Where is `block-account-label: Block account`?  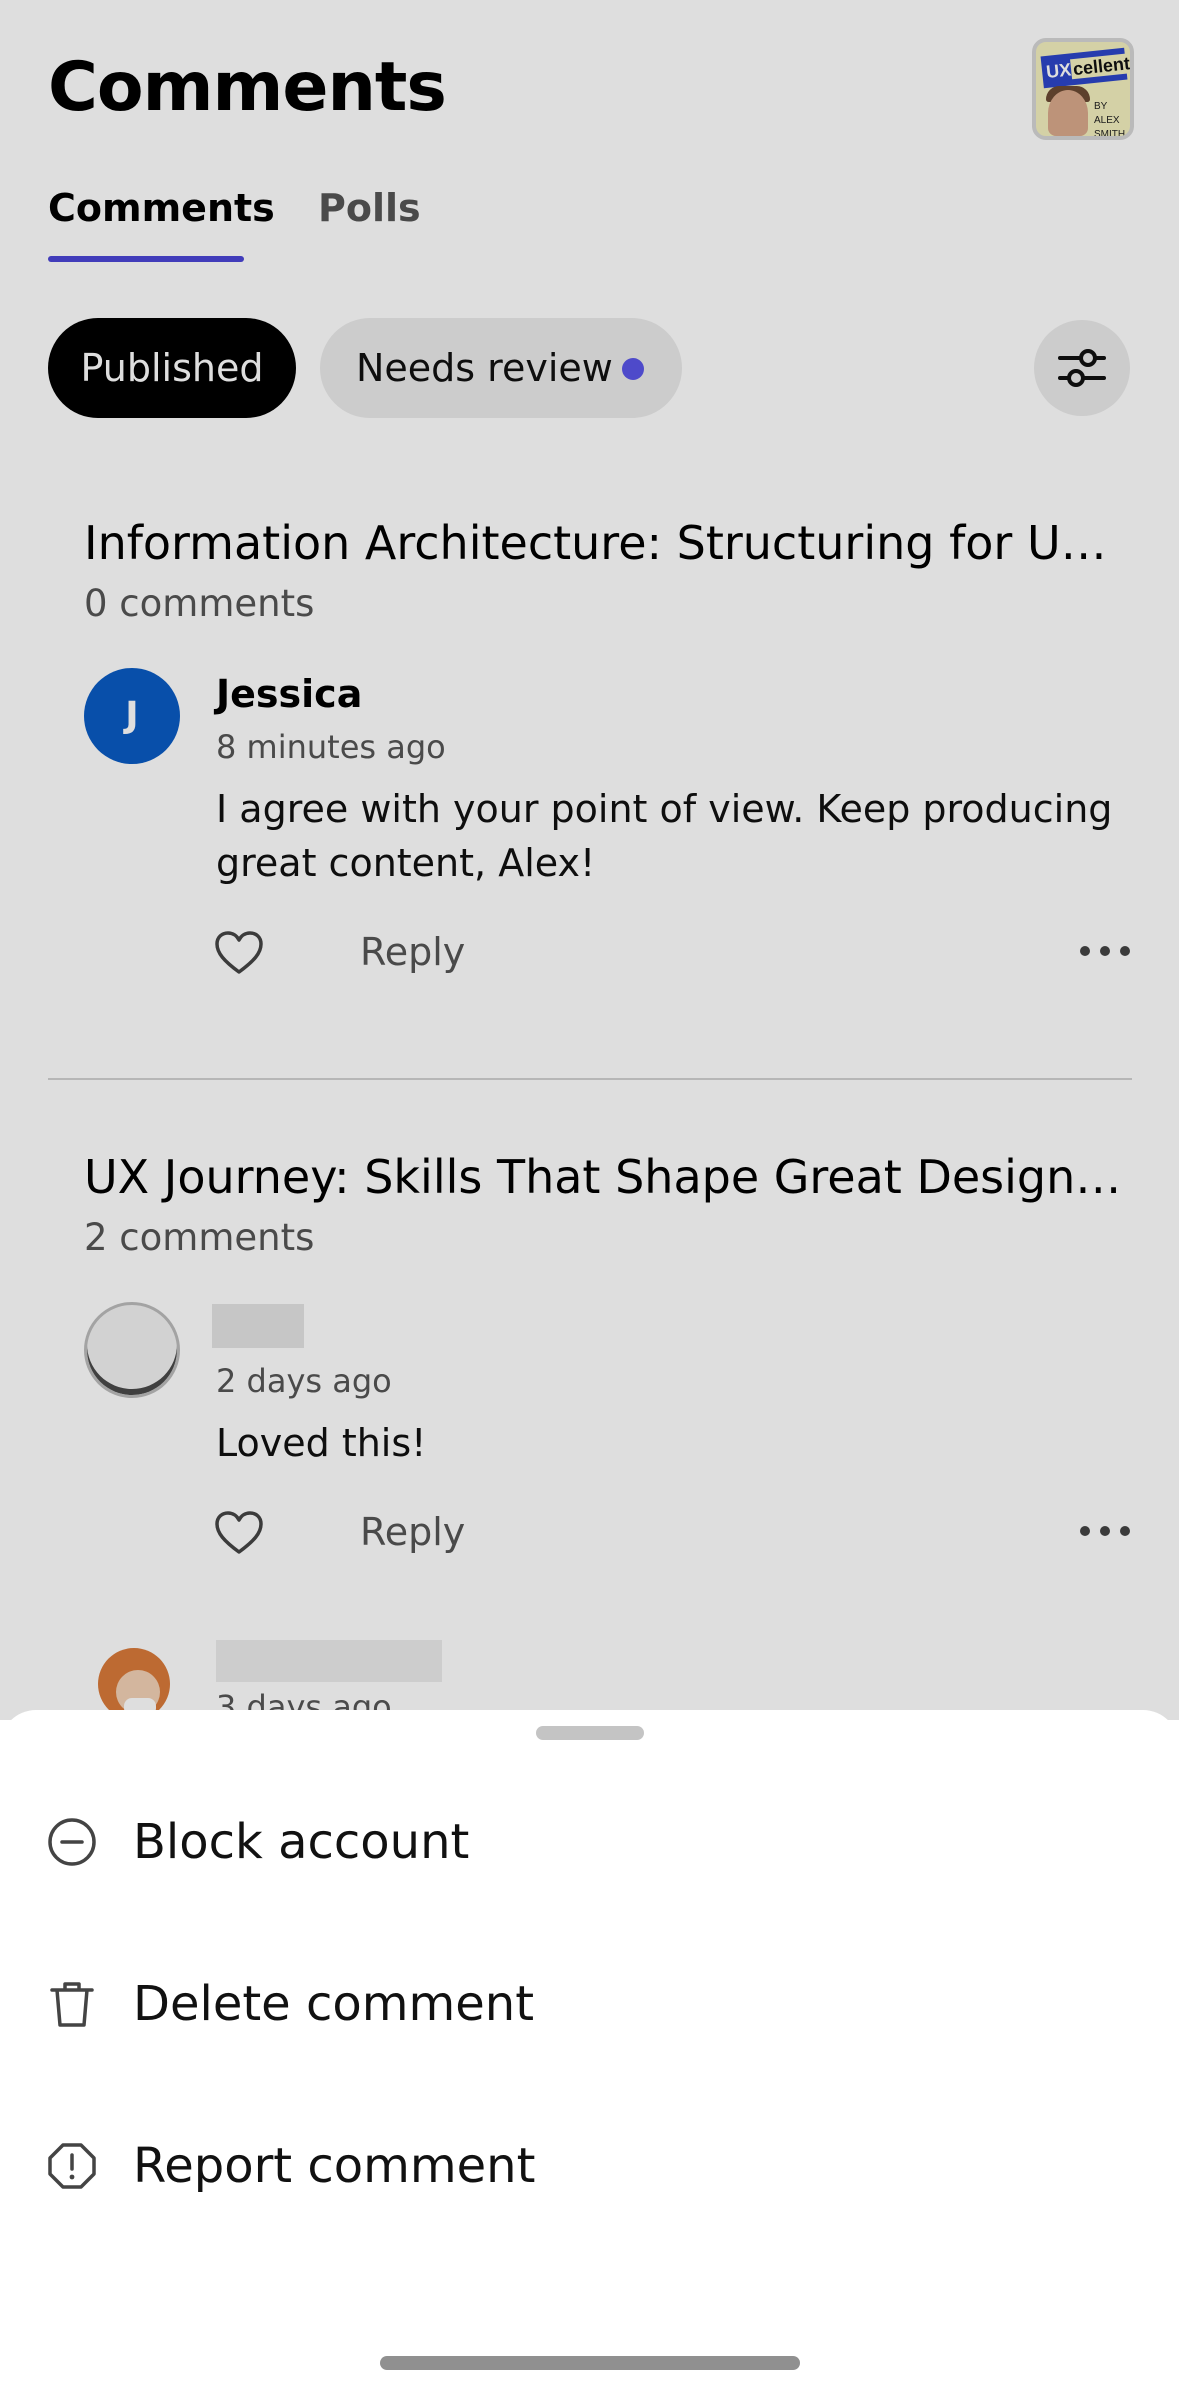 block-account-label: Block account is located at coordinates (301, 1842).